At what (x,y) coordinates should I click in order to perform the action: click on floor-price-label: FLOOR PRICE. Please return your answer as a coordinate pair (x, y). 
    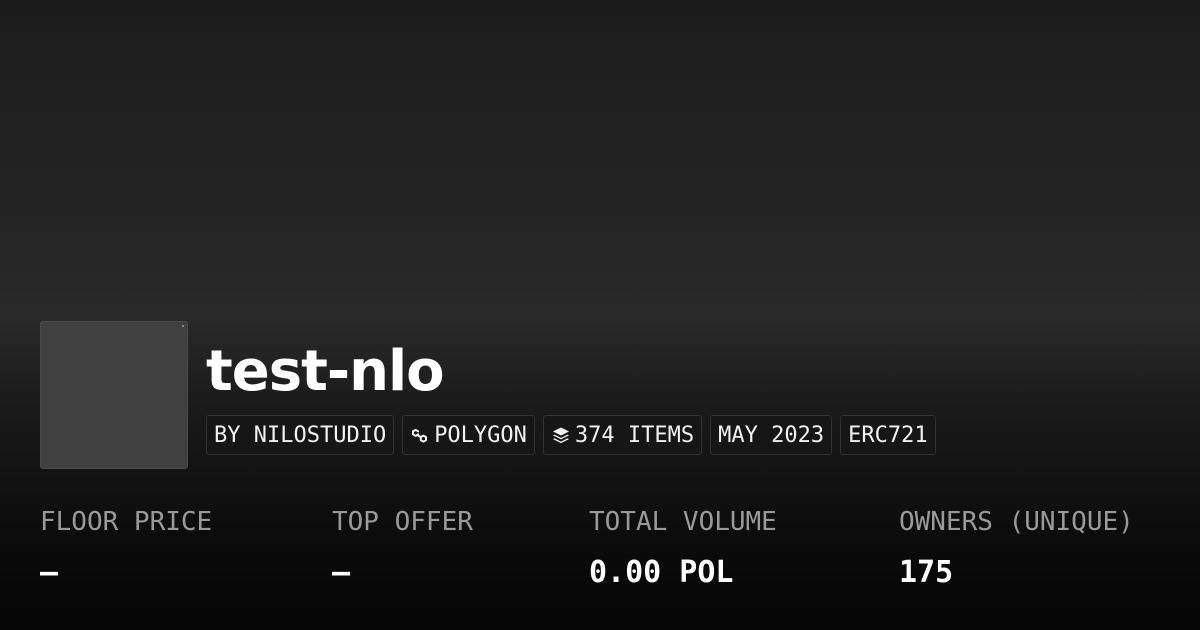
    Looking at the image, I should click on (126, 522).